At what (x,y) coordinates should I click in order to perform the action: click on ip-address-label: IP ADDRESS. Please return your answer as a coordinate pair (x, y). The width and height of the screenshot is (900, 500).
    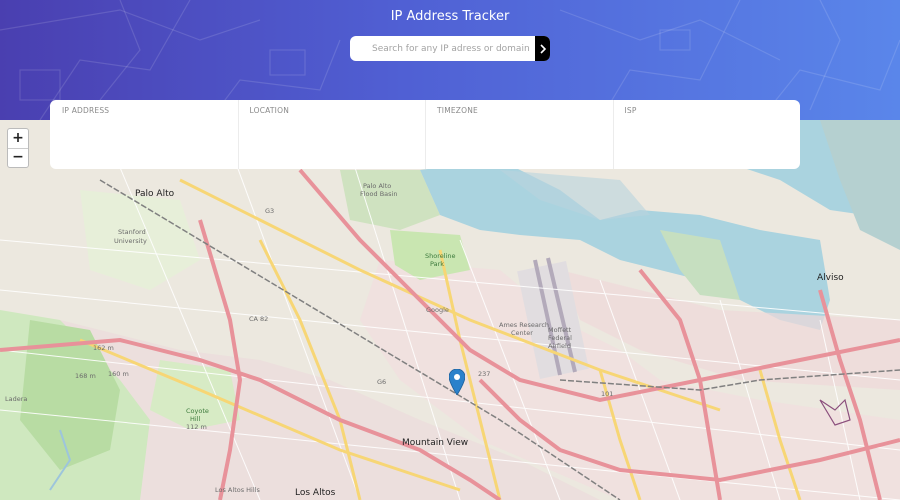
    Looking at the image, I should click on (86, 110).